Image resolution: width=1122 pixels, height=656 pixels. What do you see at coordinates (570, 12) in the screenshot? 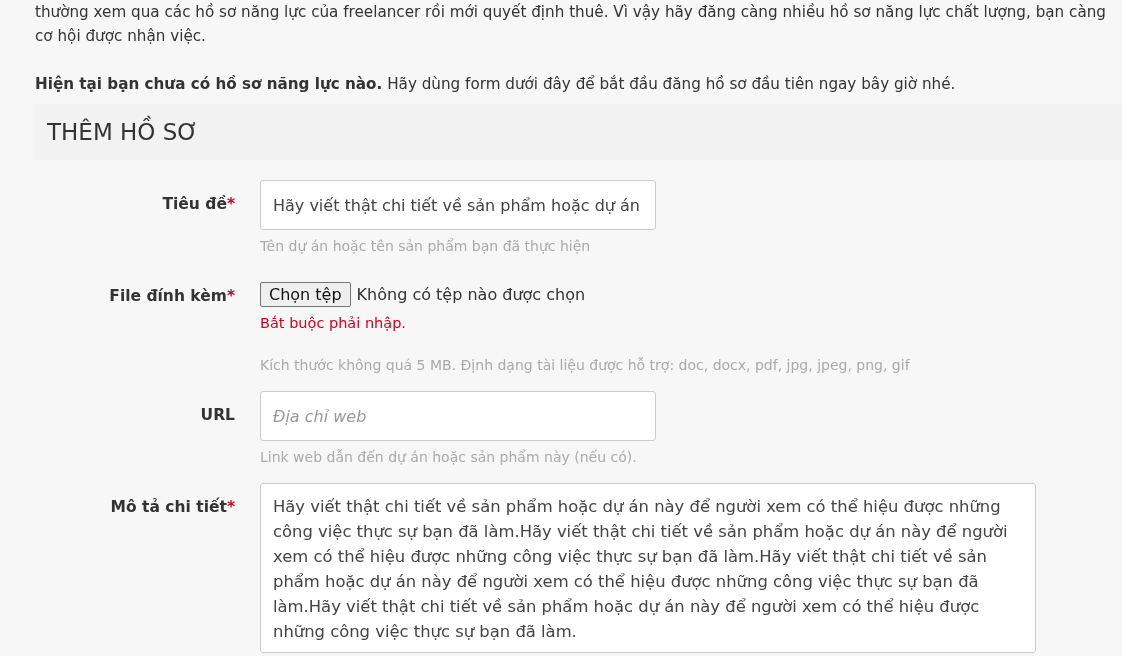
I see `intro-text: thường xem qua các hồ sơ năng lực của freelancer rồi mới quyết định thuê. Vì vậy hãy đăng càng nhiều hồ sơ năng lực chất lượng, bạn càng` at bounding box center [570, 12].